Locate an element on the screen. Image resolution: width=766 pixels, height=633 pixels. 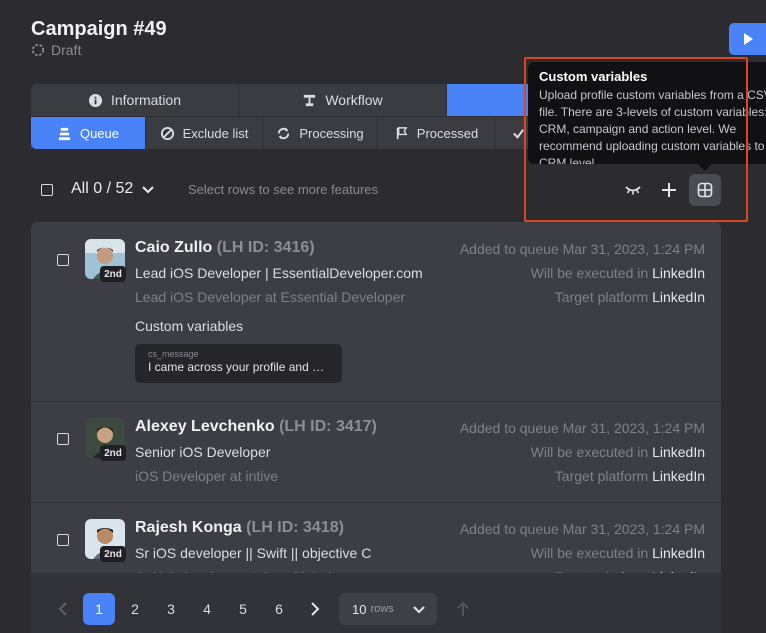
rows-per-page-unit: rows is located at coordinates (382, 609).